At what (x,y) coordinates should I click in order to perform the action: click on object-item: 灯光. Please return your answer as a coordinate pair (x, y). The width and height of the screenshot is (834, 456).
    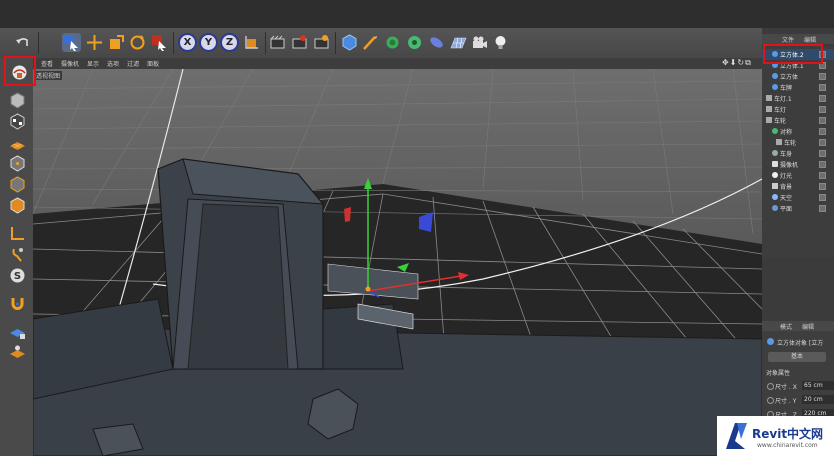
    Looking at the image, I should click on (798, 175).